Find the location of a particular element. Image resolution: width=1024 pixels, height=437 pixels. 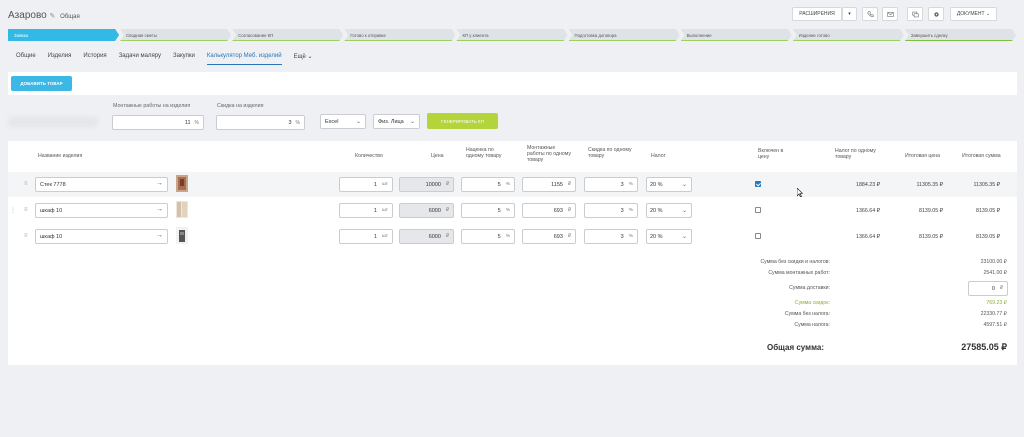

stage-item: Готово к отправке is located at coordinates (399, 35).